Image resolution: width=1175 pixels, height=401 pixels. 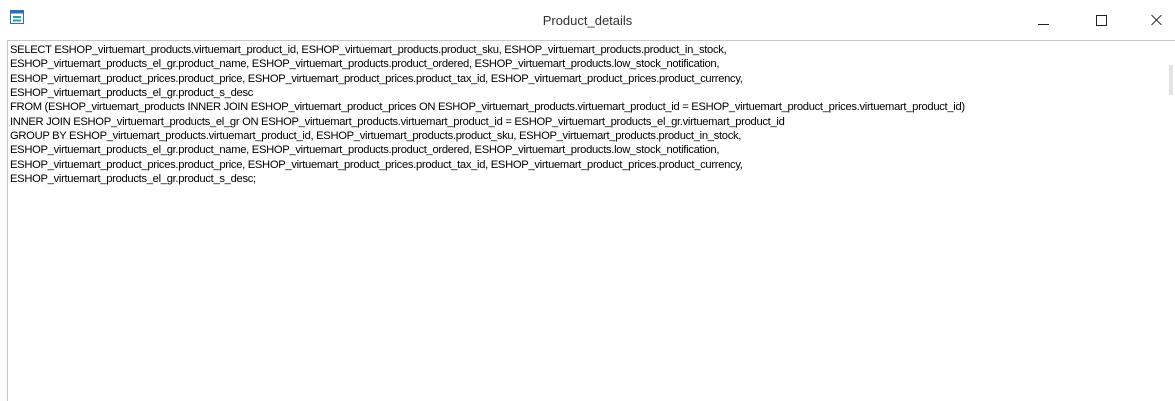 I want to click on title-bar: Product_details, so click(x=587, y=20).